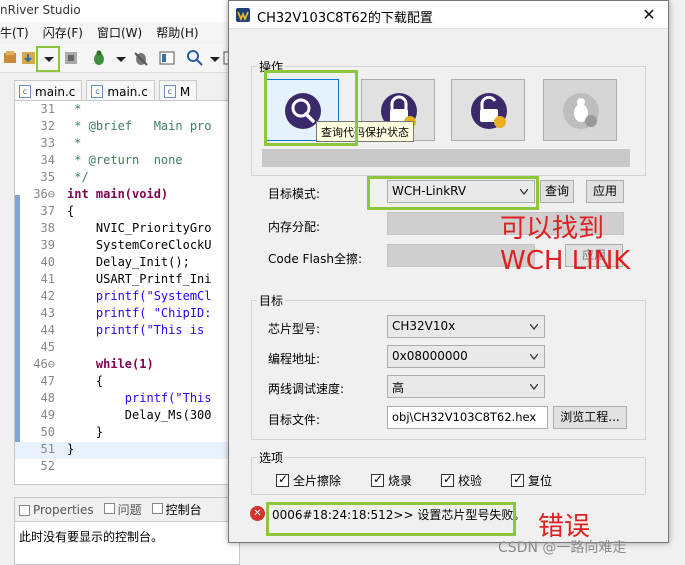 Image resolution: width=685 pixels, height=565 pixels. Describe the element at coordinates (464, 417) in the screenshot. I see `target-file-value: obj\CH32V103C8T62.hex` at that location.